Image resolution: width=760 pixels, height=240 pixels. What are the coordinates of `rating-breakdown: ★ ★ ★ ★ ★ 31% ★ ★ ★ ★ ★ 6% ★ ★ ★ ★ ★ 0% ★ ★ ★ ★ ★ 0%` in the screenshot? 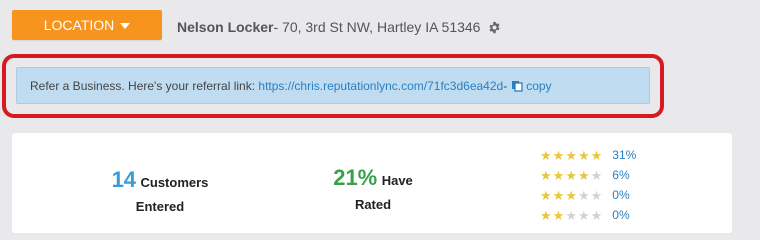 It's located at (588, 185).